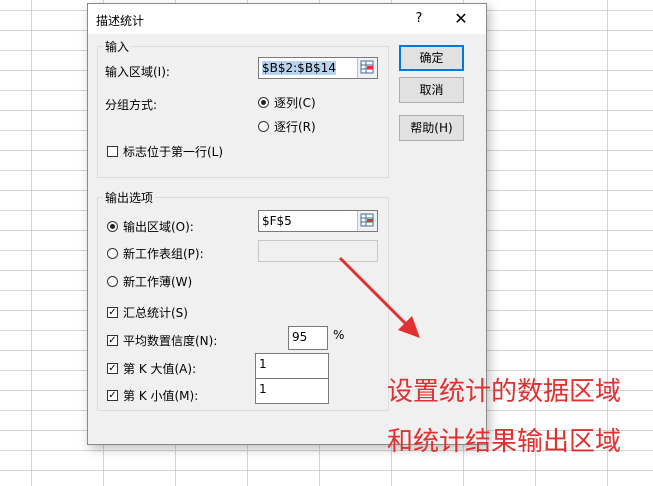 The height and width of the screenshot is (486, 653). What do you see at coordinates (379, 297) in the screenshot?
I see `annotation-arrow-icon` at bounding box center [379, 297].